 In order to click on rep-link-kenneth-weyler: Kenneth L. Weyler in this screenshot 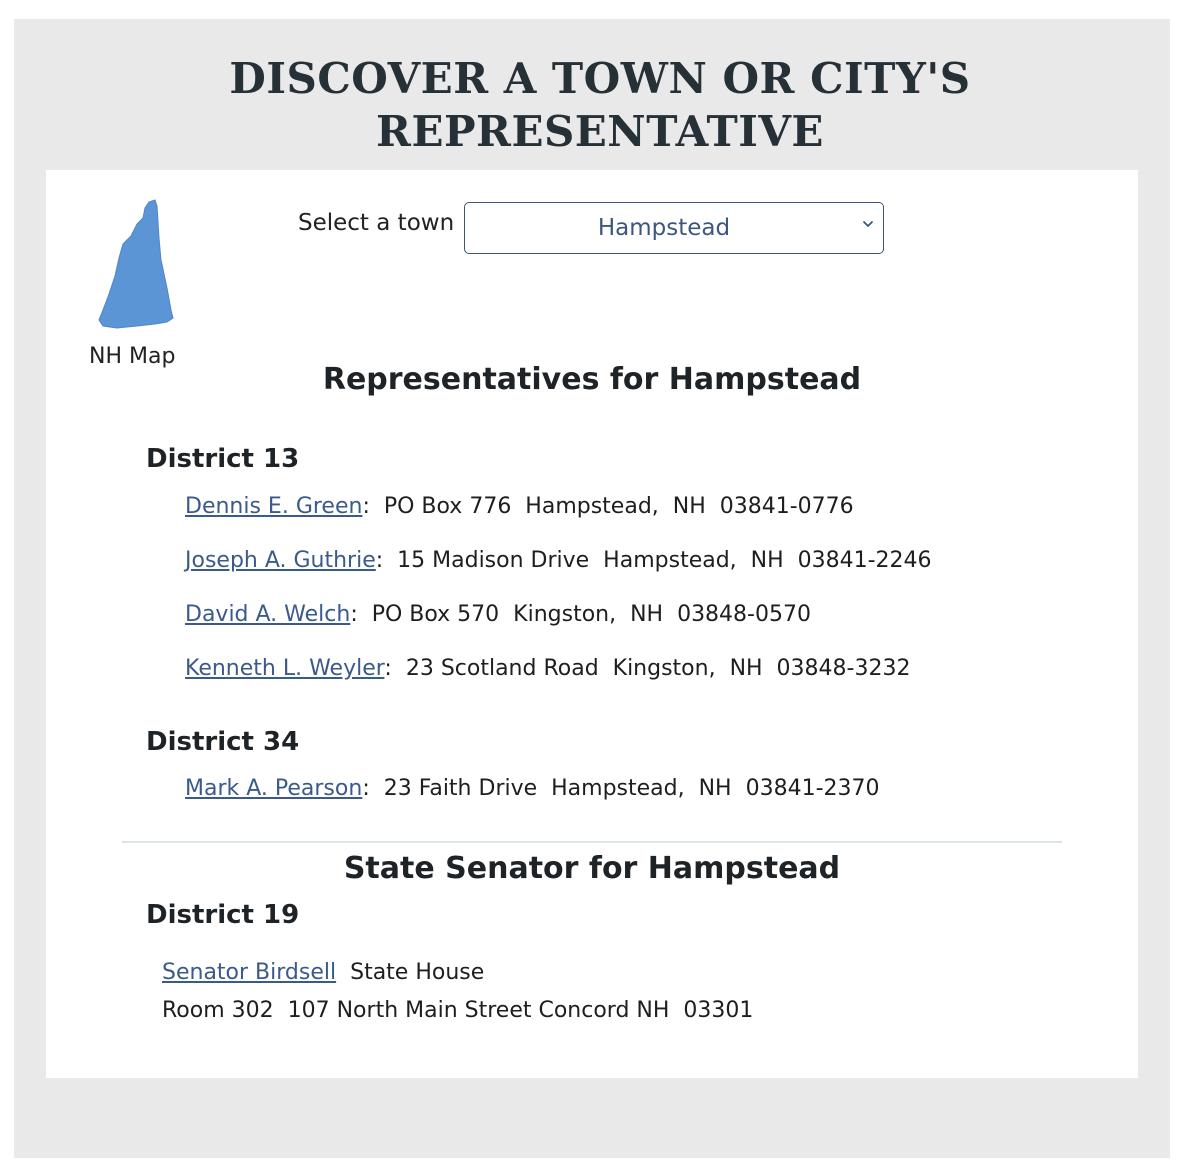, I will do `click(284, 668)`.